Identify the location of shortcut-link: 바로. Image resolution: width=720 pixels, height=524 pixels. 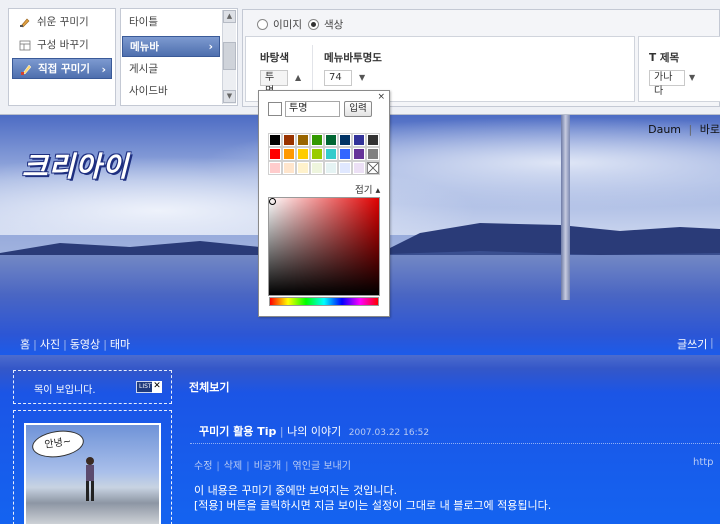
(710, 129).